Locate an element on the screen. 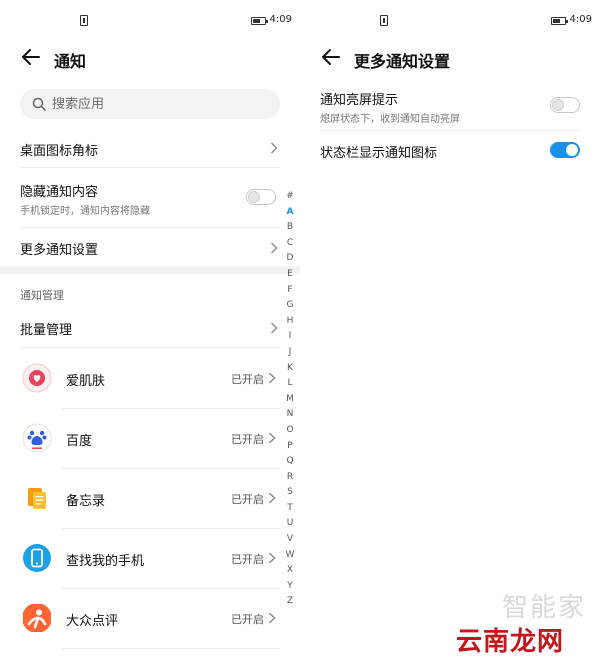  title-bar: 更多通知设置 is located at coordinates (450, 58).